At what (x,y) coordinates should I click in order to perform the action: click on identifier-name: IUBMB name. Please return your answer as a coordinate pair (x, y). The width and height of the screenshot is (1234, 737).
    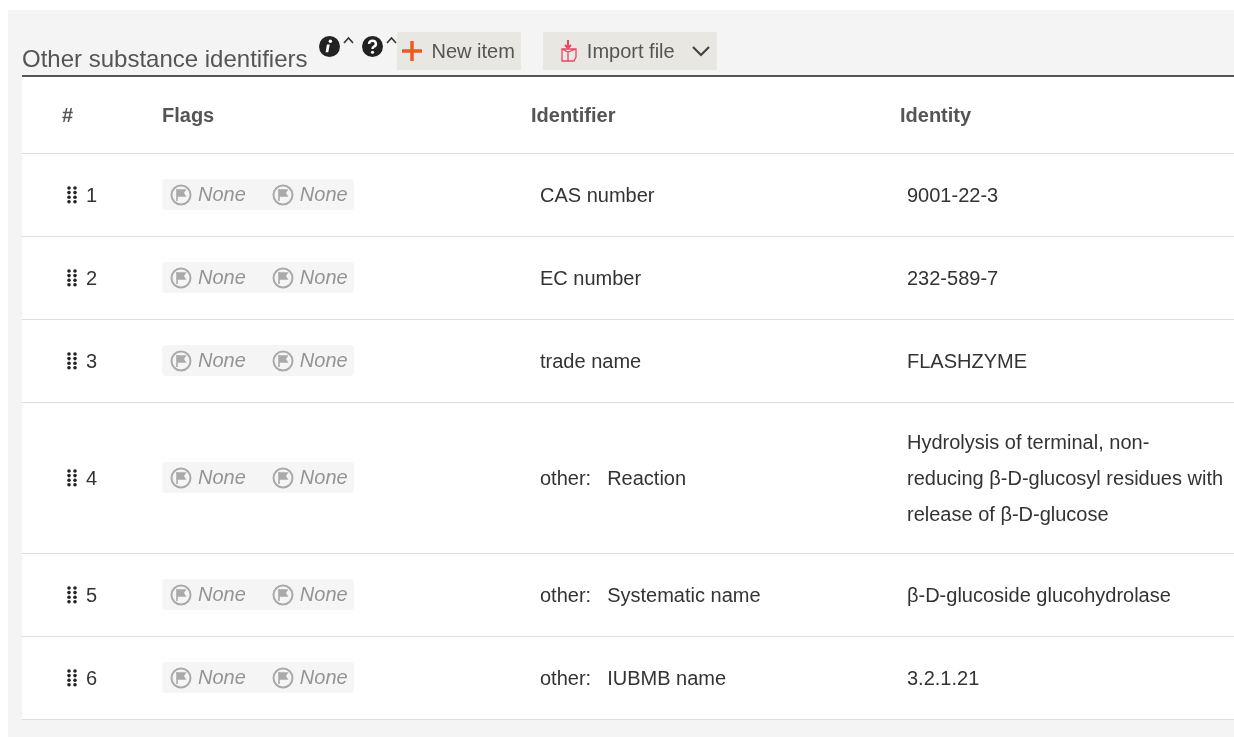
    Looking at the image, I should click on (667, 678).